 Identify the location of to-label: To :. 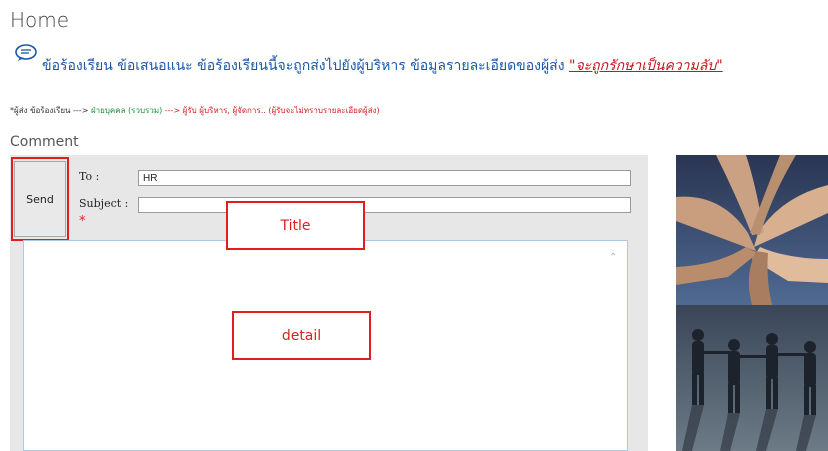
(89, 176).